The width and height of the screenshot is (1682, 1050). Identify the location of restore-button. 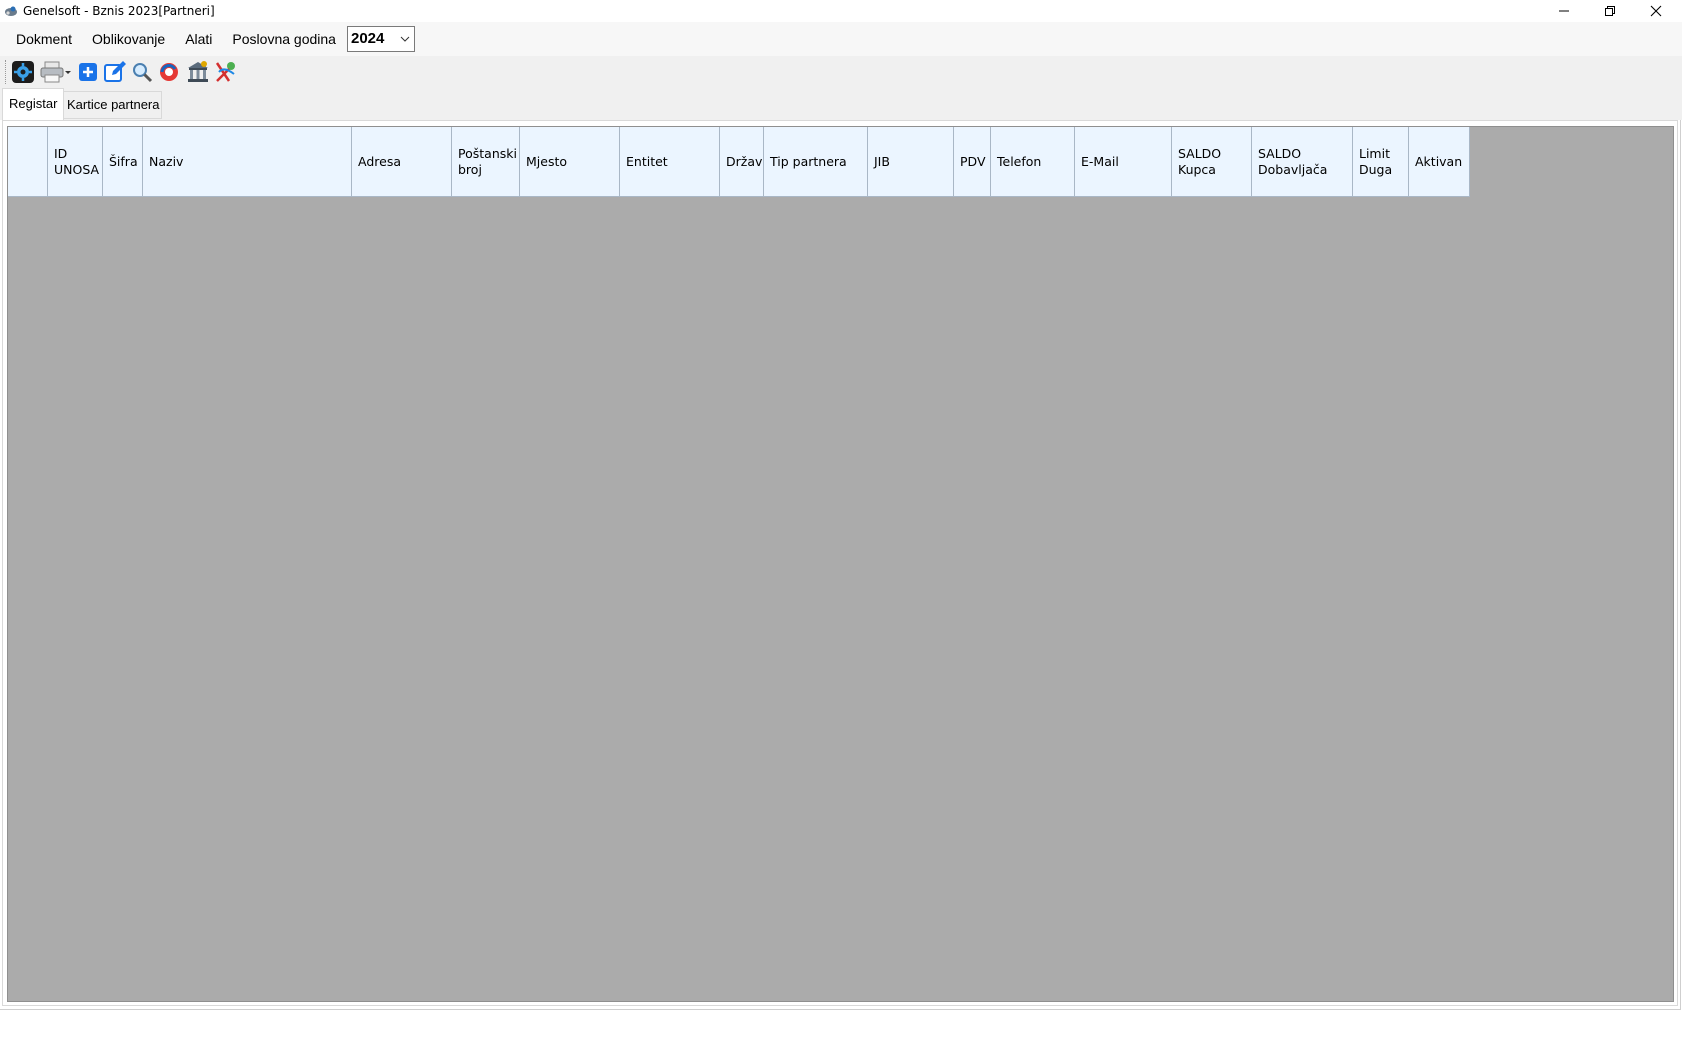
(1610, 11).